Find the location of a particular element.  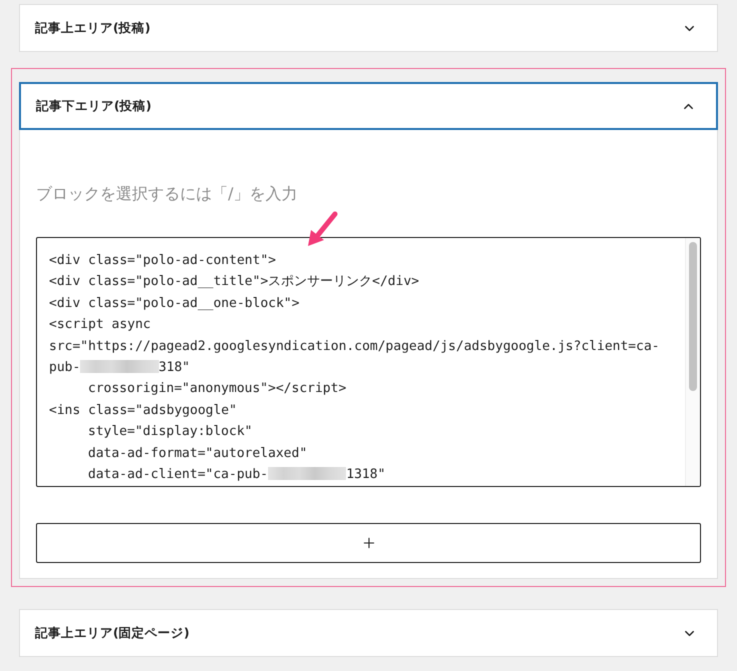

add-block-button is located at coordinates (368, 543).